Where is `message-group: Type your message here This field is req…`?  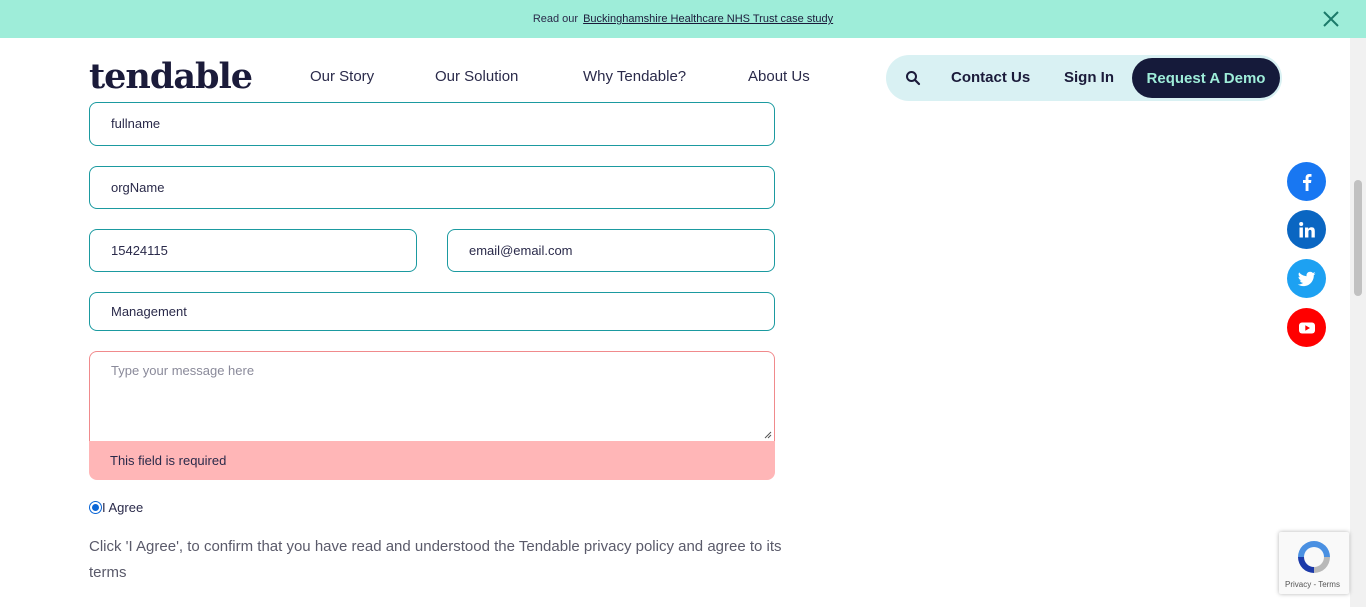 message-group: Type your message here This field is req… is located at coordinates (432, 415).